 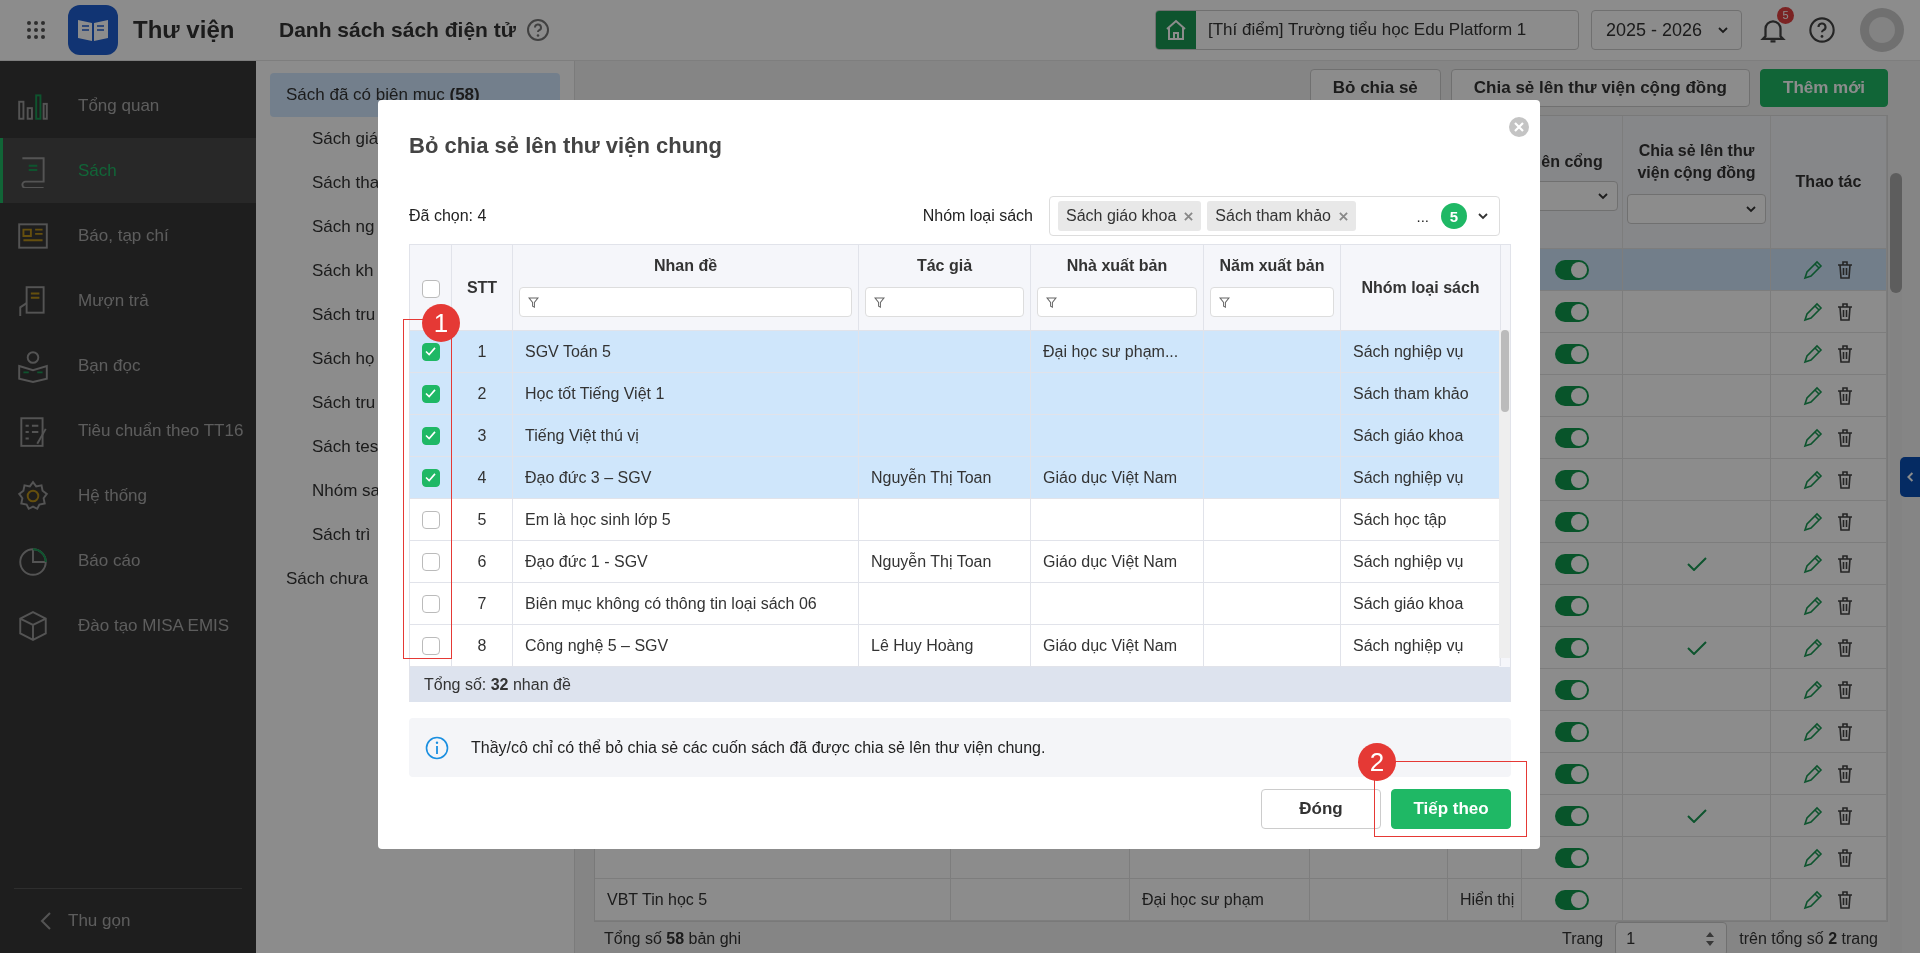 I want to click on column-header: ên cổng, so click(x=1572, y=162).